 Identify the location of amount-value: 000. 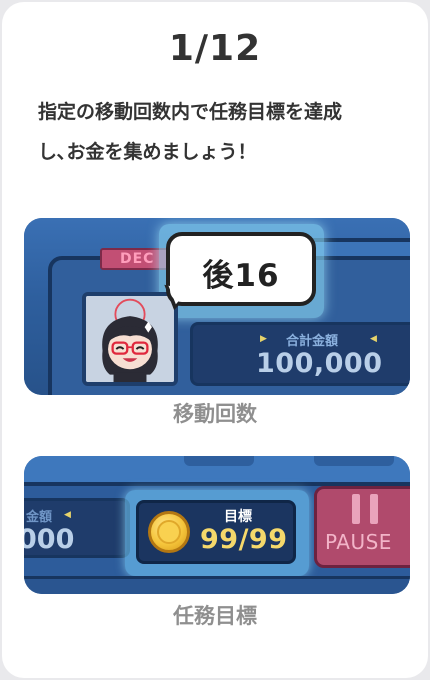
(49, 539).